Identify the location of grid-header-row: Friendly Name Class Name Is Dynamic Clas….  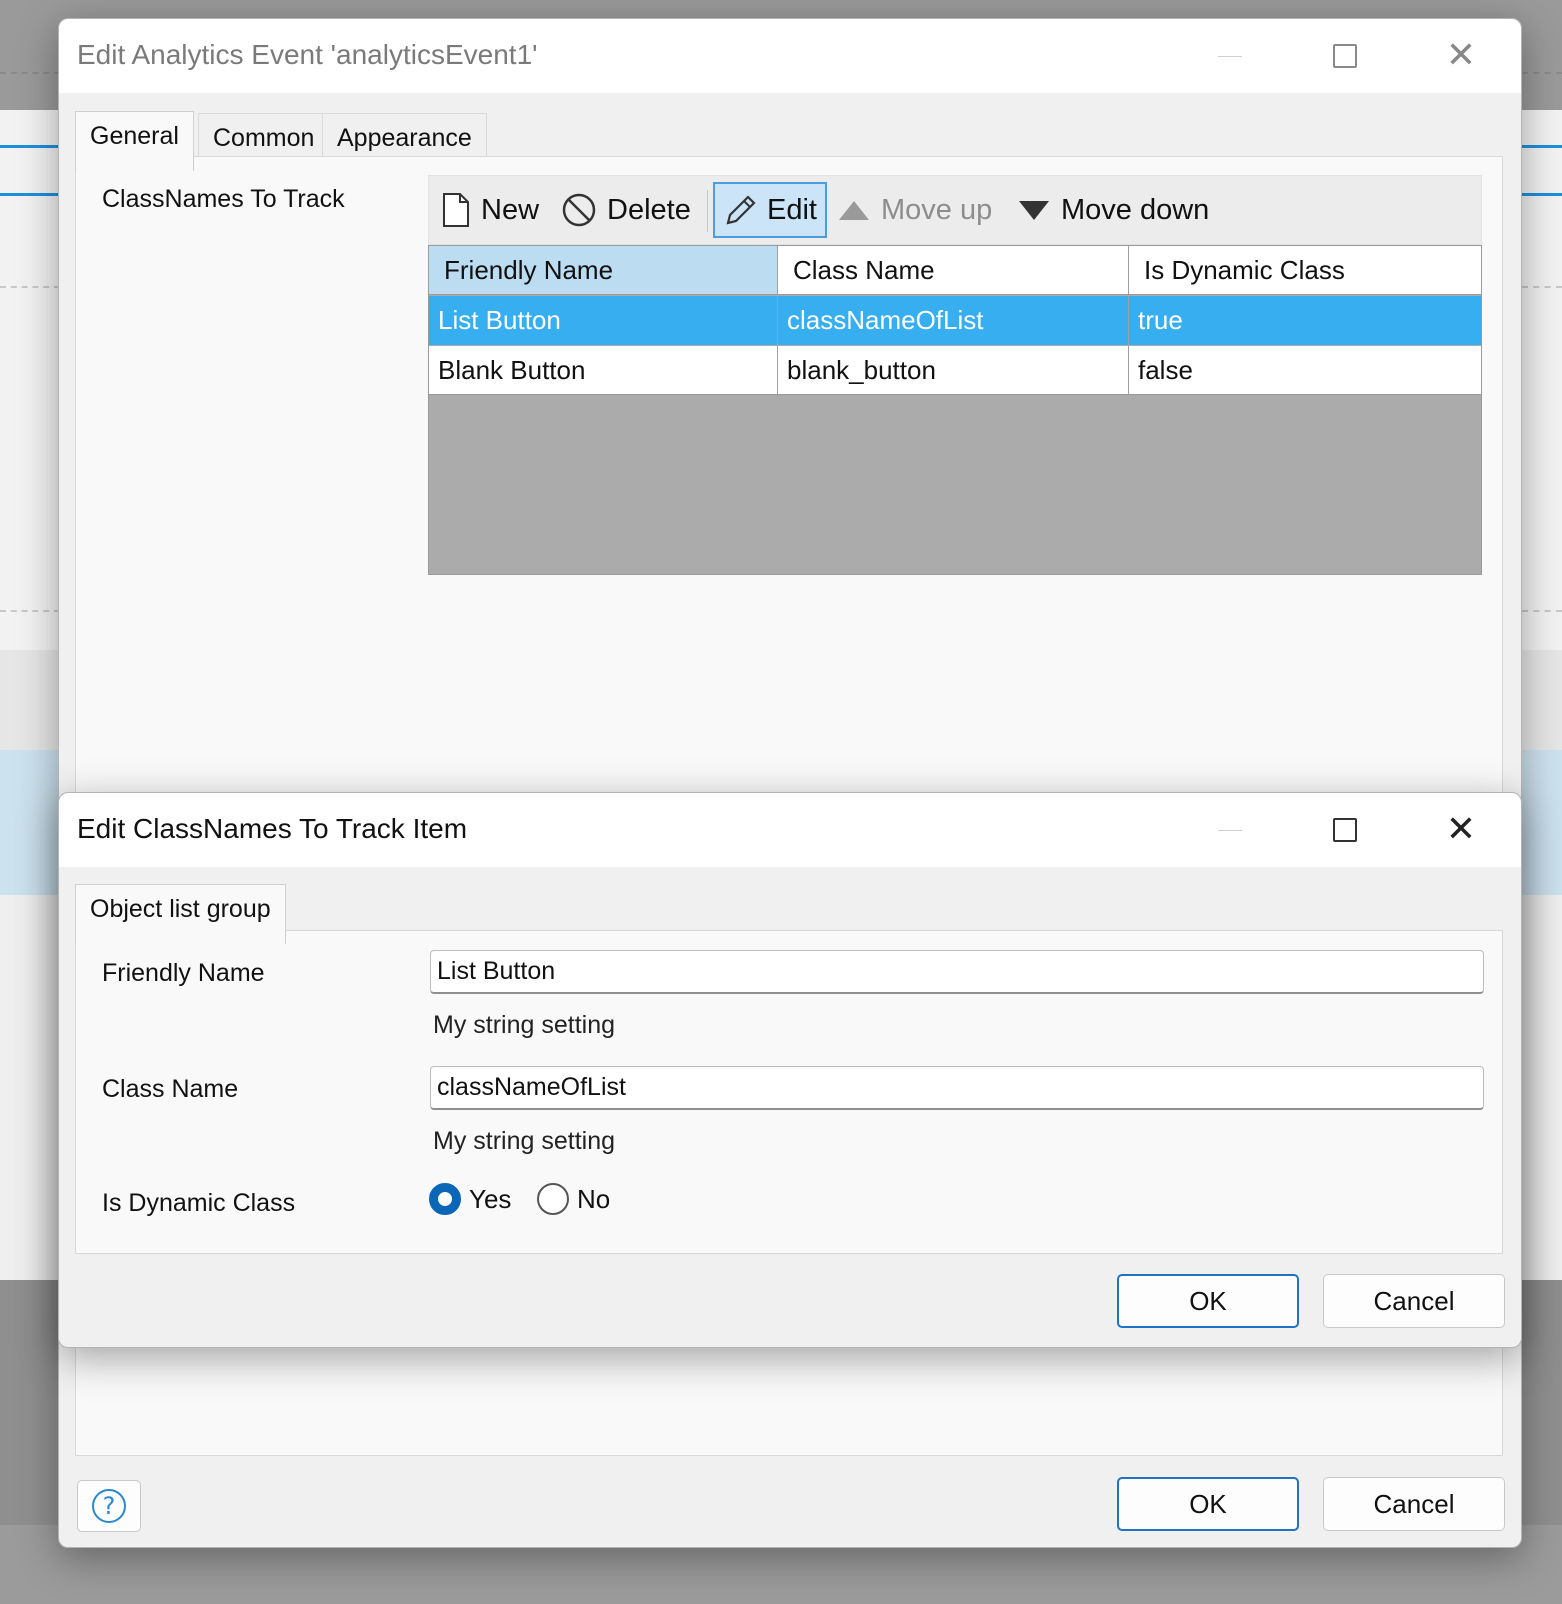
(955, 270).